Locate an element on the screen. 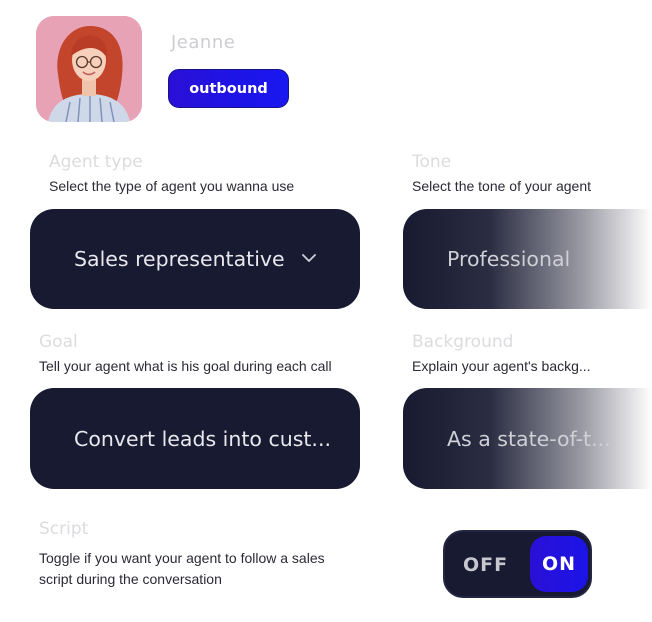 Image resolution: width=652 pixels, height=622 pixels. agent-type-select: Sales representative is located at coordinates (195, 259).